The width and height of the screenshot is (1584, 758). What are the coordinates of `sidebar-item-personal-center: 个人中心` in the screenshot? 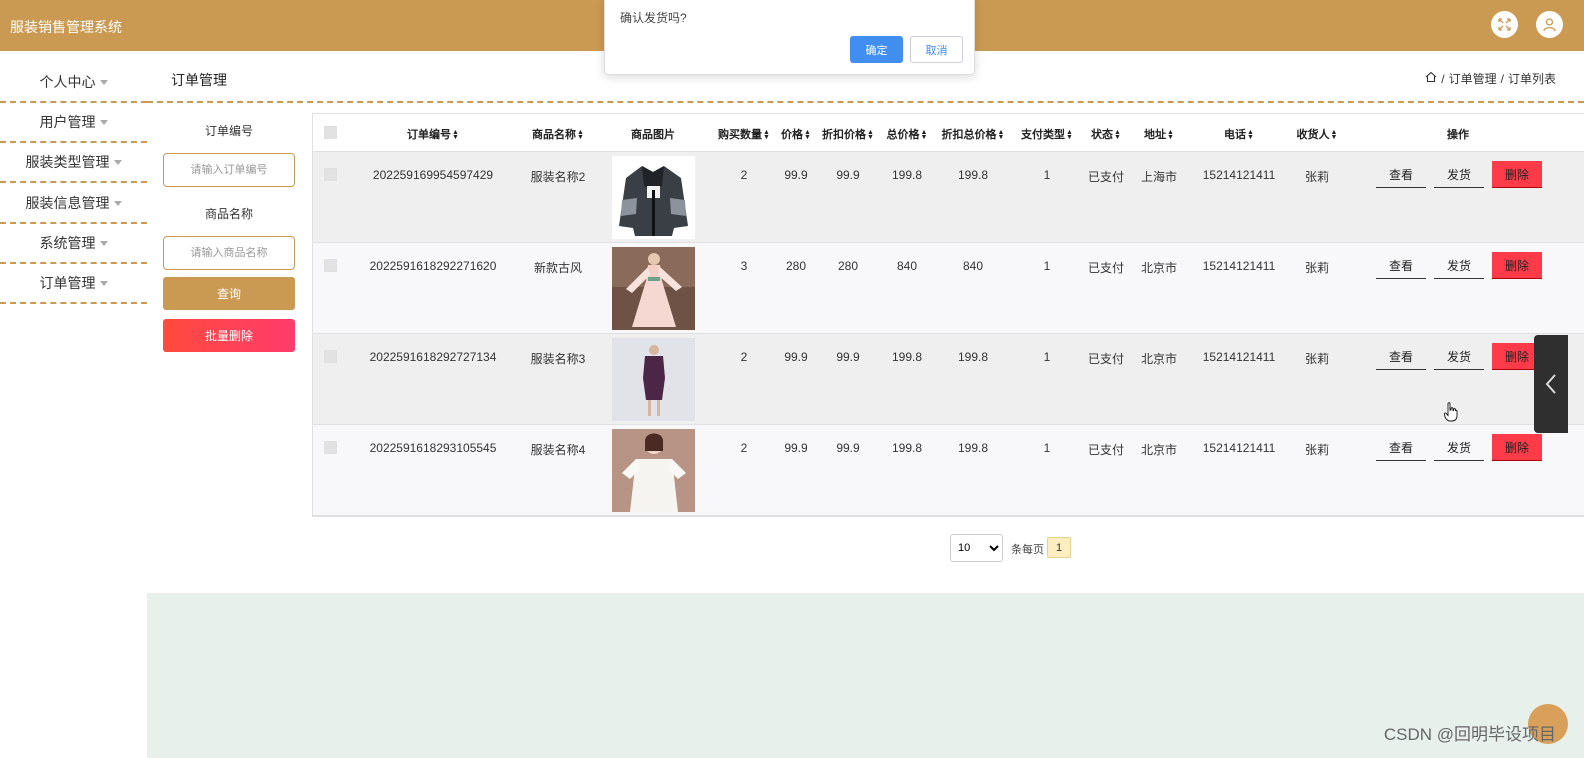 It's located at (73, 83).